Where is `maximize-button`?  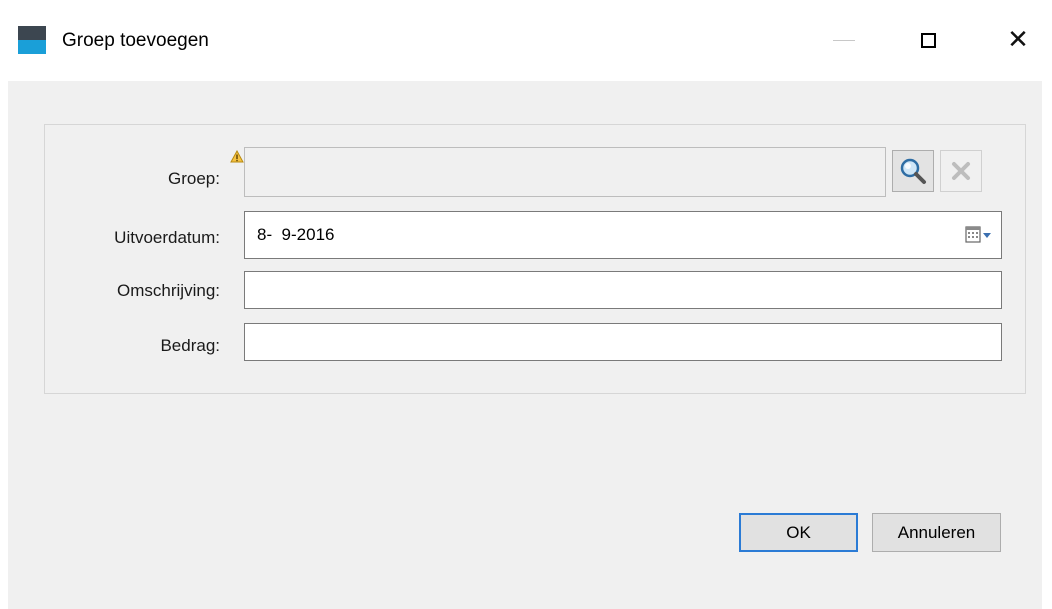 maximize-button is located at coordinates (928, 40).